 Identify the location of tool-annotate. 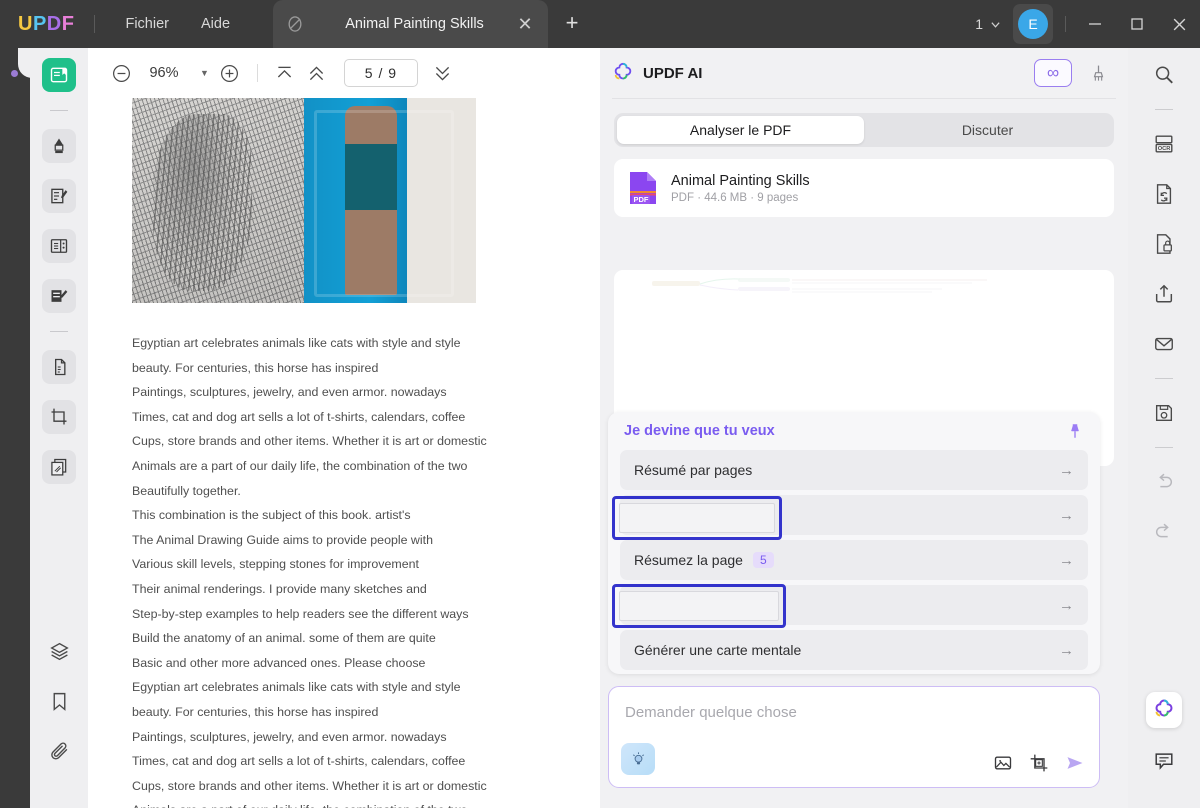
(59, 196).